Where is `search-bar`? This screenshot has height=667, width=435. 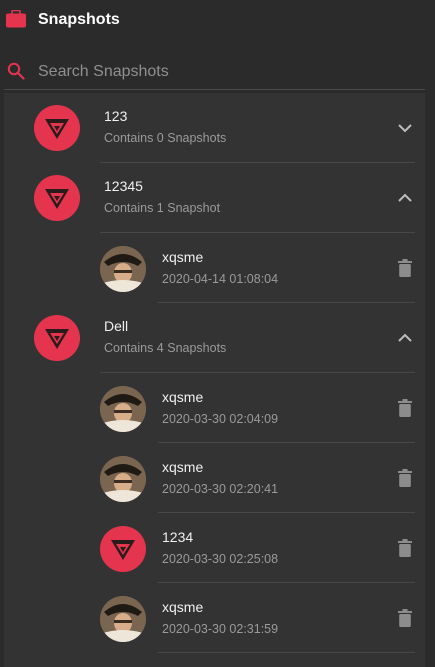 search-bar is located at coordinates (214, 72).